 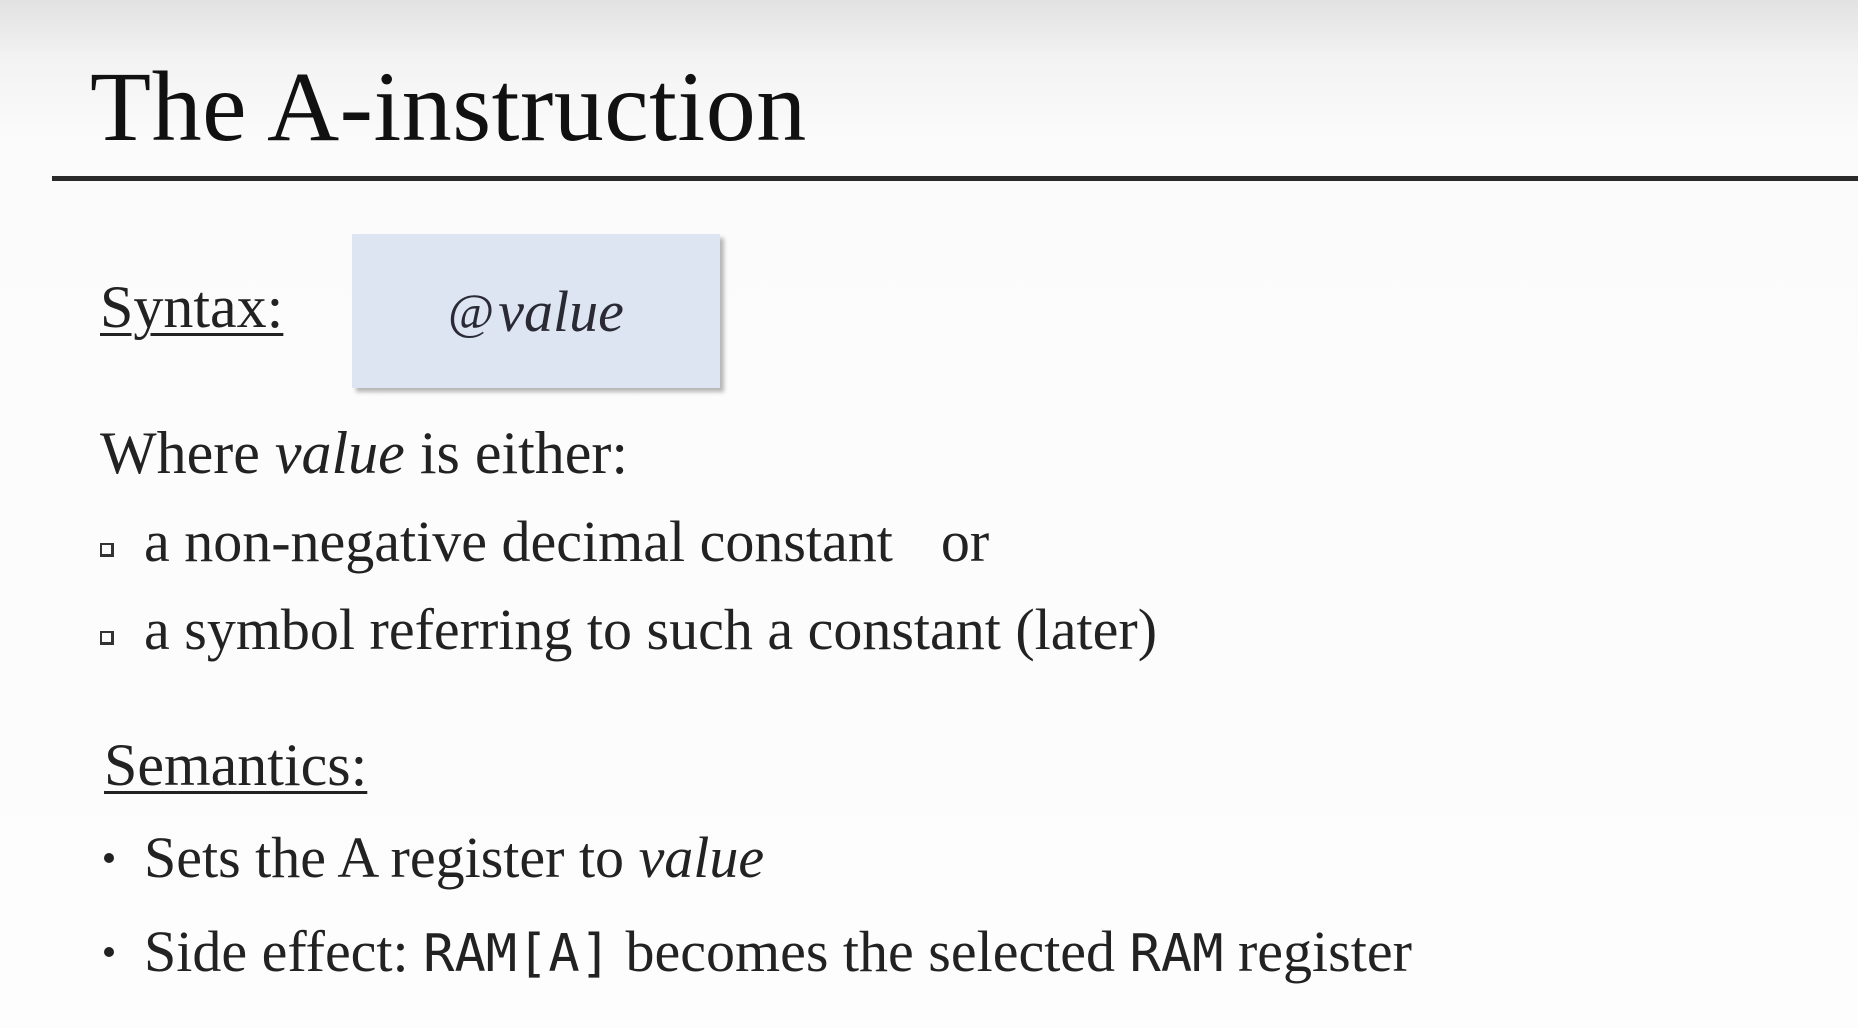 What do you see at coordinates (1317, 951) in the screenshot?
I see `sem-item2-suffix: register` at bounding box center [1317, 951].